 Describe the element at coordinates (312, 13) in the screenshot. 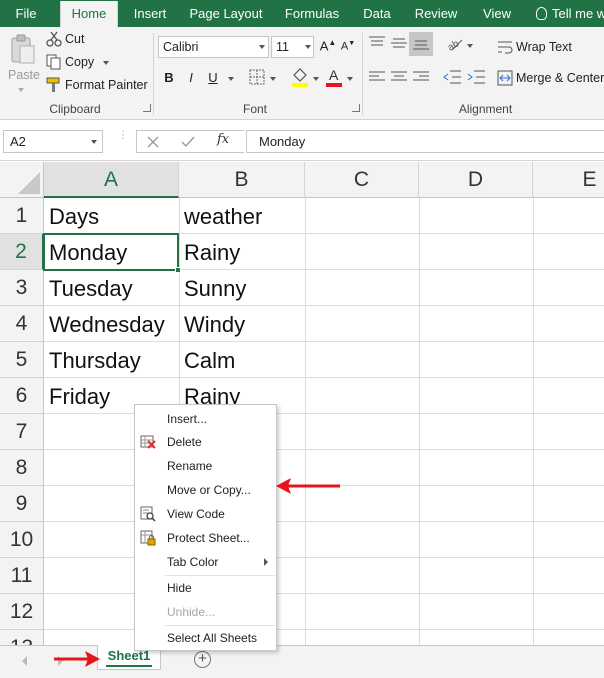

I see `tab-formulas: Formulas` at that location.